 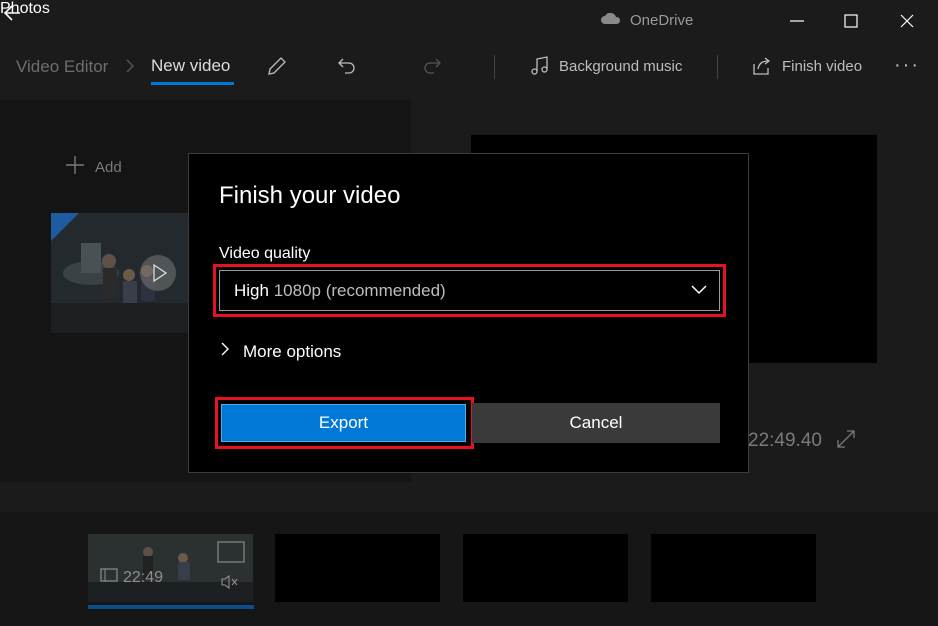 What do you see at coordinates (785, 440) in the screenshot?
I see `preview-timecode: 22:49.40` at bounding box center [785, 440].